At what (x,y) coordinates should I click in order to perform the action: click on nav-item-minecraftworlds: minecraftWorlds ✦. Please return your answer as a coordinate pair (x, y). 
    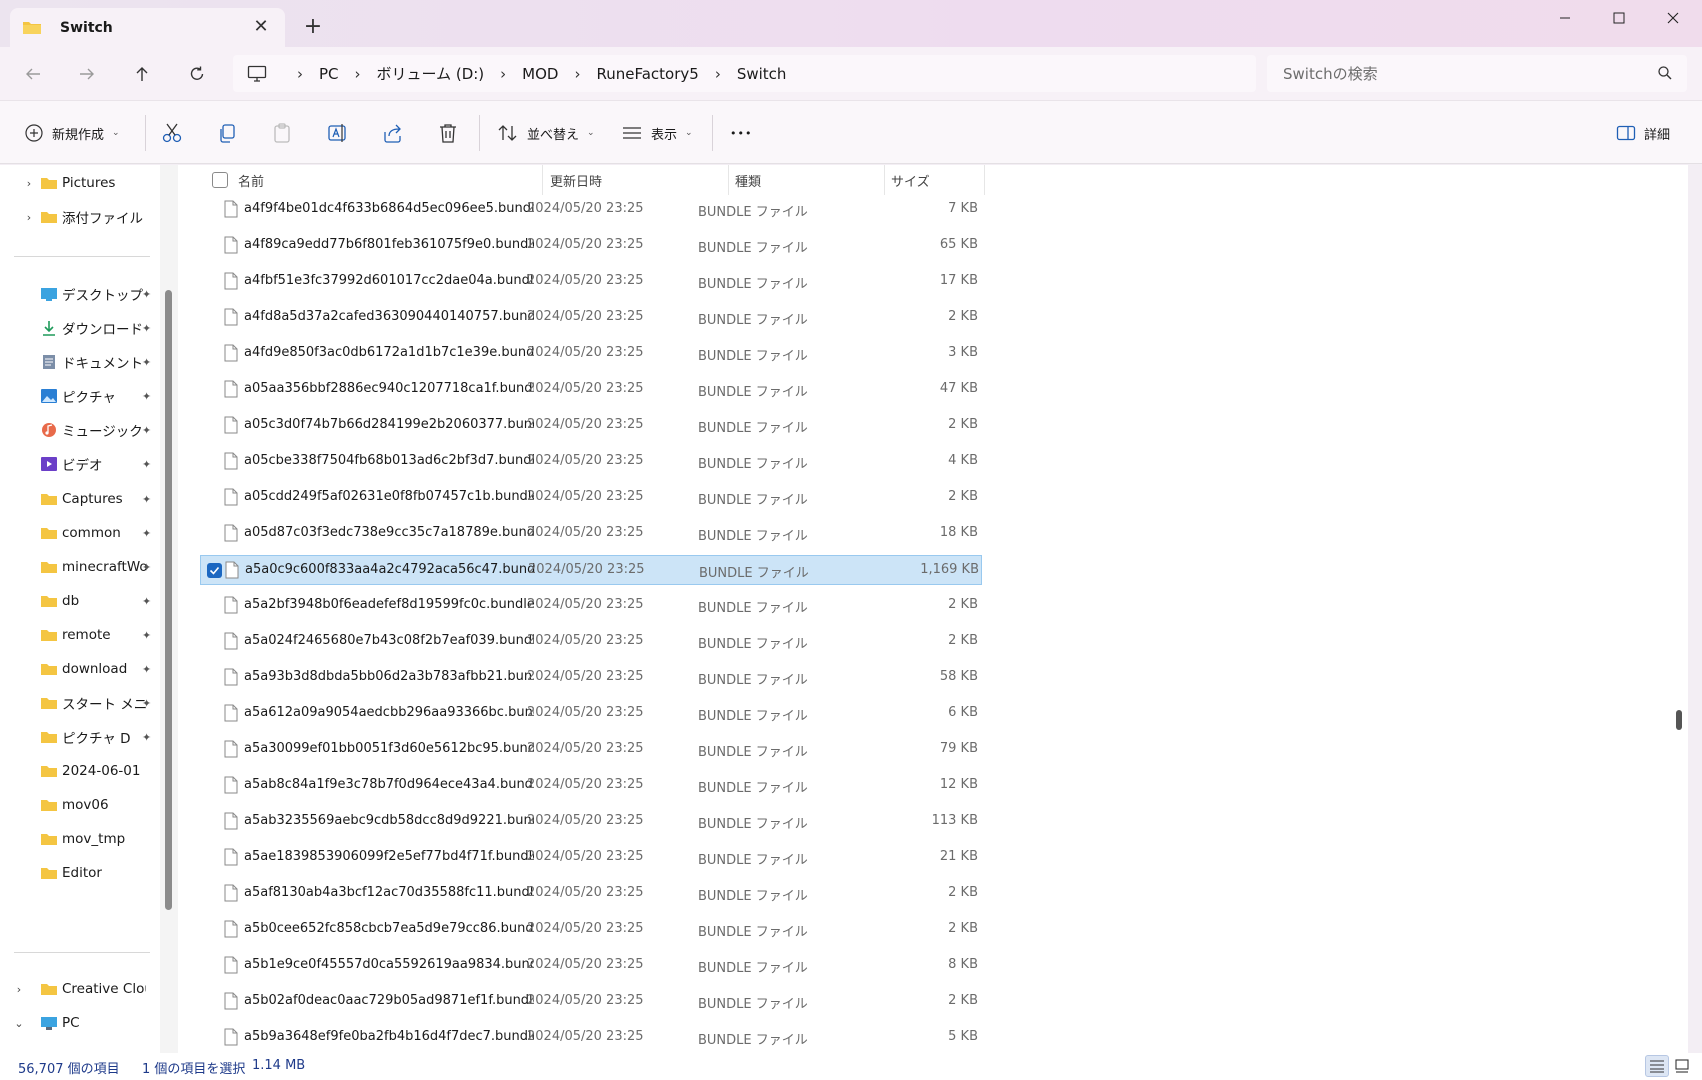
    Looking at the image, I should click on (80, 567).